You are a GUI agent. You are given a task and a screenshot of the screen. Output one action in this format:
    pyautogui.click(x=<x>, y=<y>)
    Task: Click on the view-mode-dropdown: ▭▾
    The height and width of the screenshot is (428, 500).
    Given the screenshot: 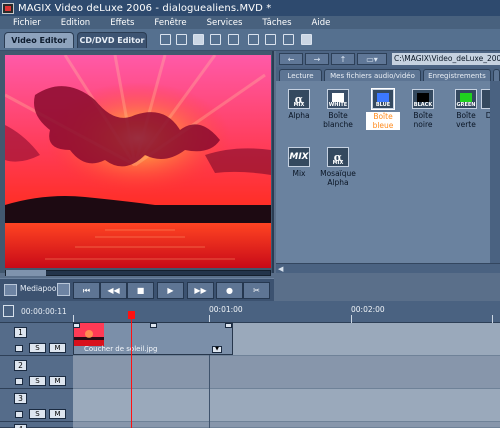 What is the action you would take?
    pyautogui.click(x=372, y=59)
    